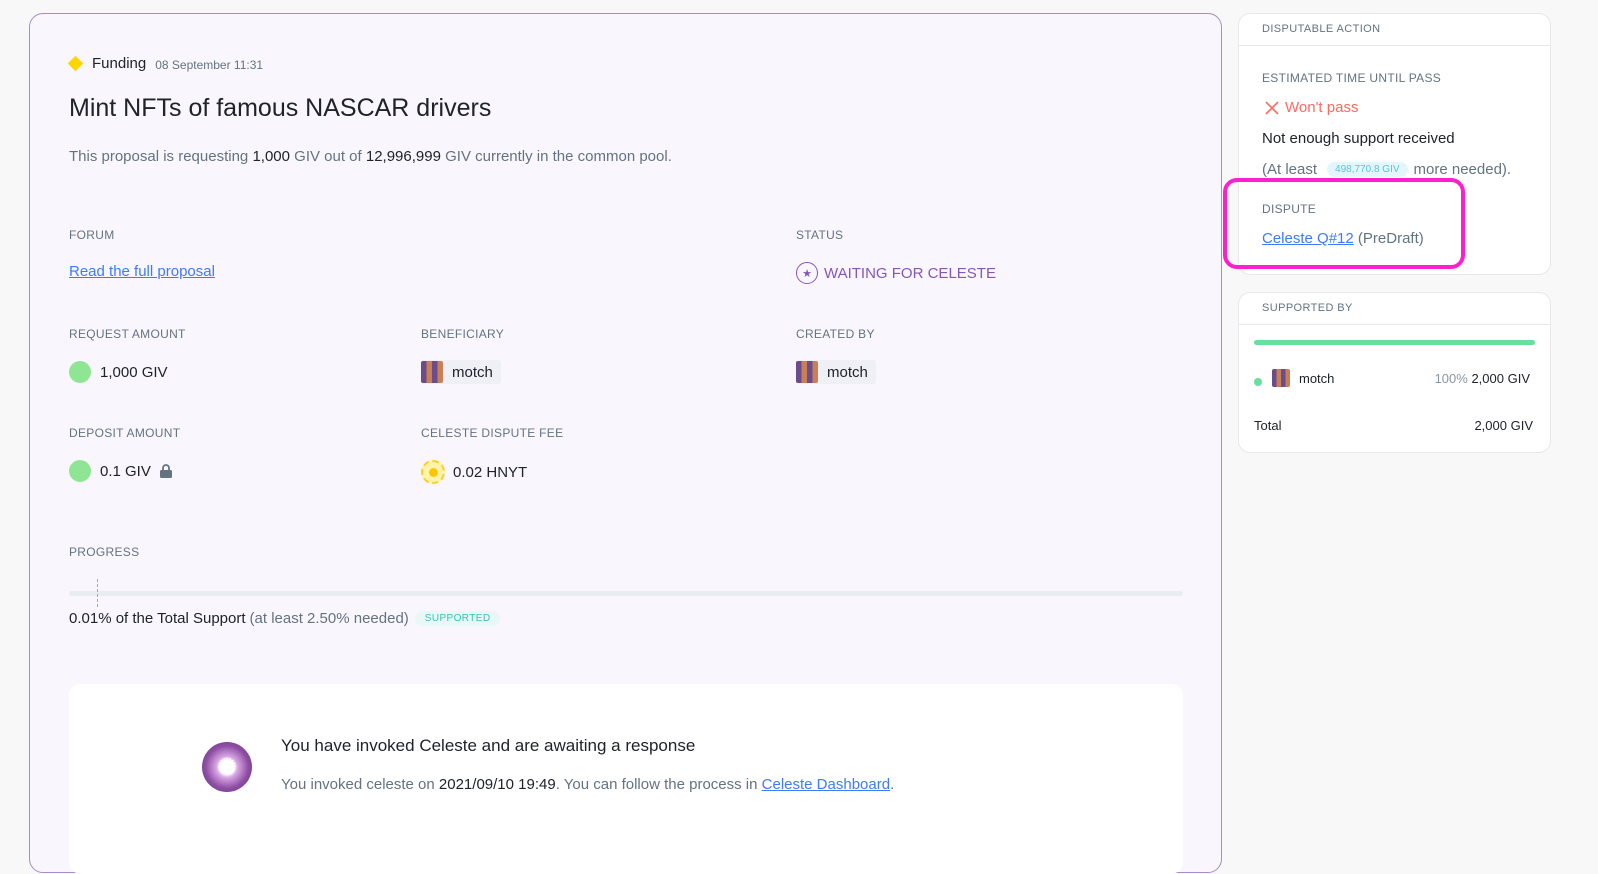 The width and height of the screenshot is (1598, 874). What do you see at coordinates (1394, 30) in the screenshot?
I see `disputable-action-header: DISPUTABLE ACTION` at bounding box center [1394, 30].